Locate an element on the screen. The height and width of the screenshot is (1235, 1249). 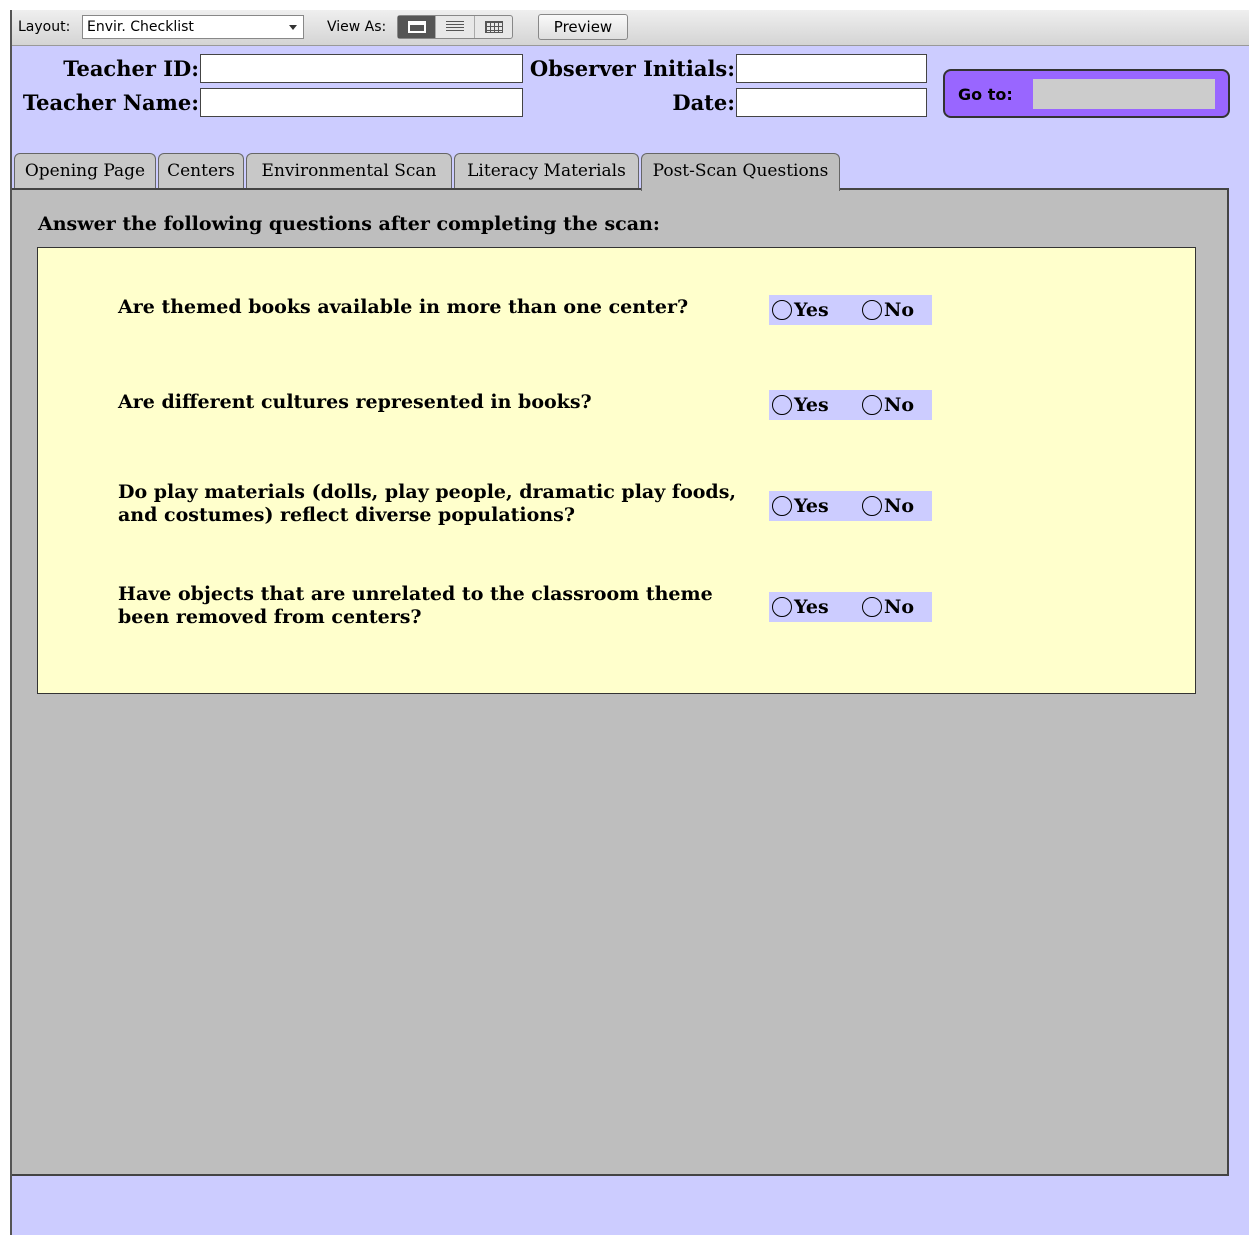
tab-opening-page: Opening Page is located at coordinates (85, 171).